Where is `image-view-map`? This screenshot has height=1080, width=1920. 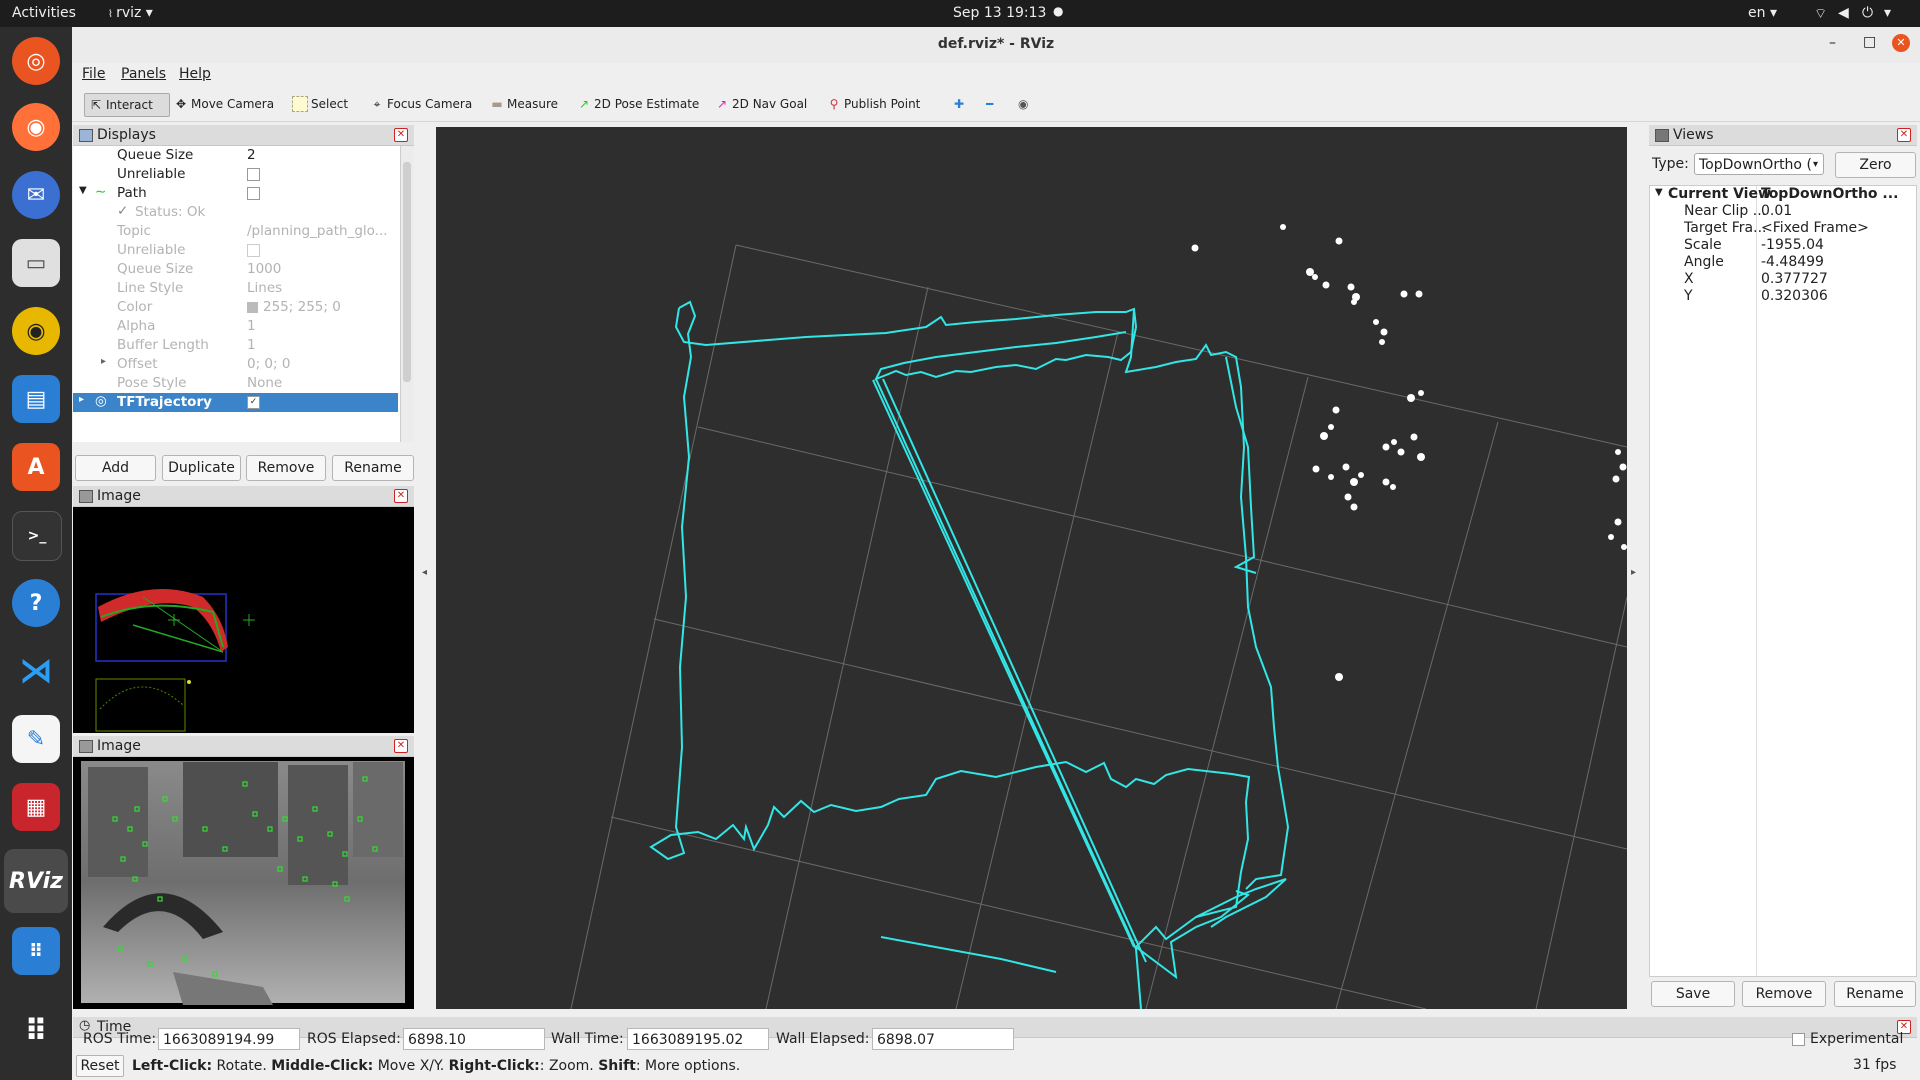
image-view-map is located at coordinates (243, 620).